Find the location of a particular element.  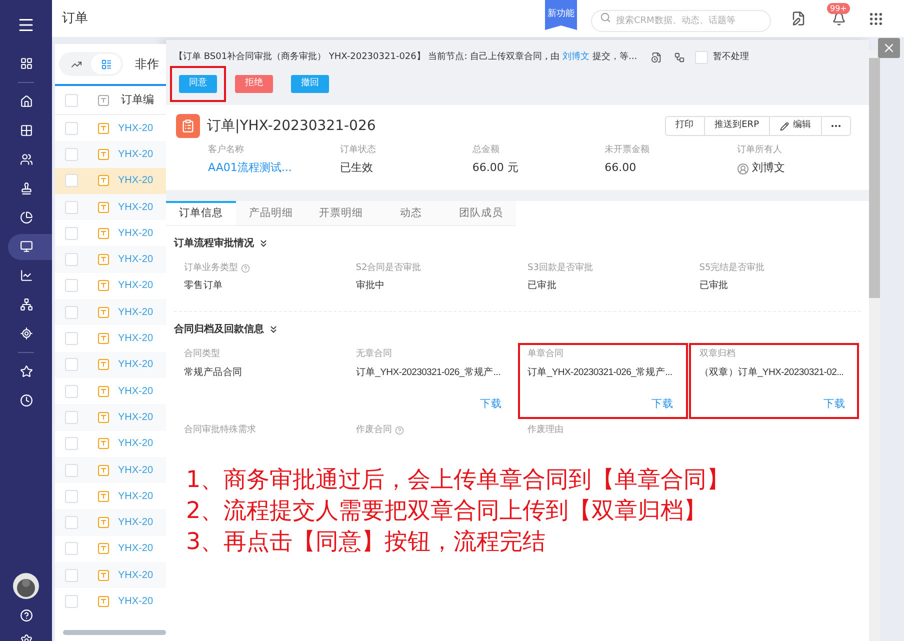

withdraw-button: 撤回 is located at coordinates (310, 83).